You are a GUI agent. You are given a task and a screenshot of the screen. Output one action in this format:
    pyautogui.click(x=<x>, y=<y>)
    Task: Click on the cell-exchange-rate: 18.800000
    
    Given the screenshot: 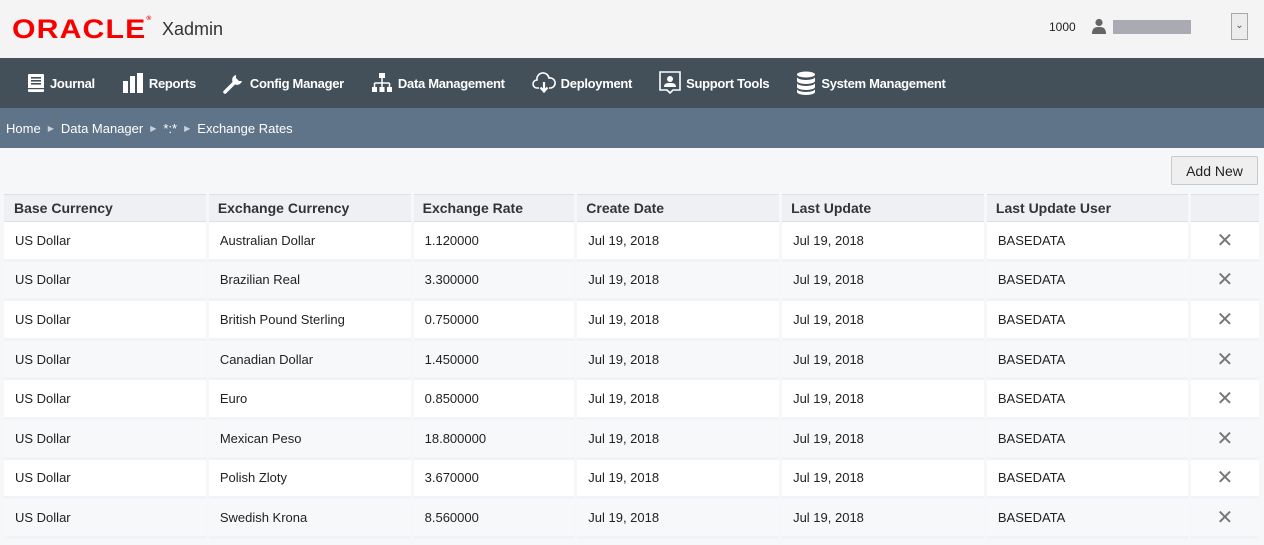 What is the action you would take?
    pyautogui.click(x=494, y=439)
    